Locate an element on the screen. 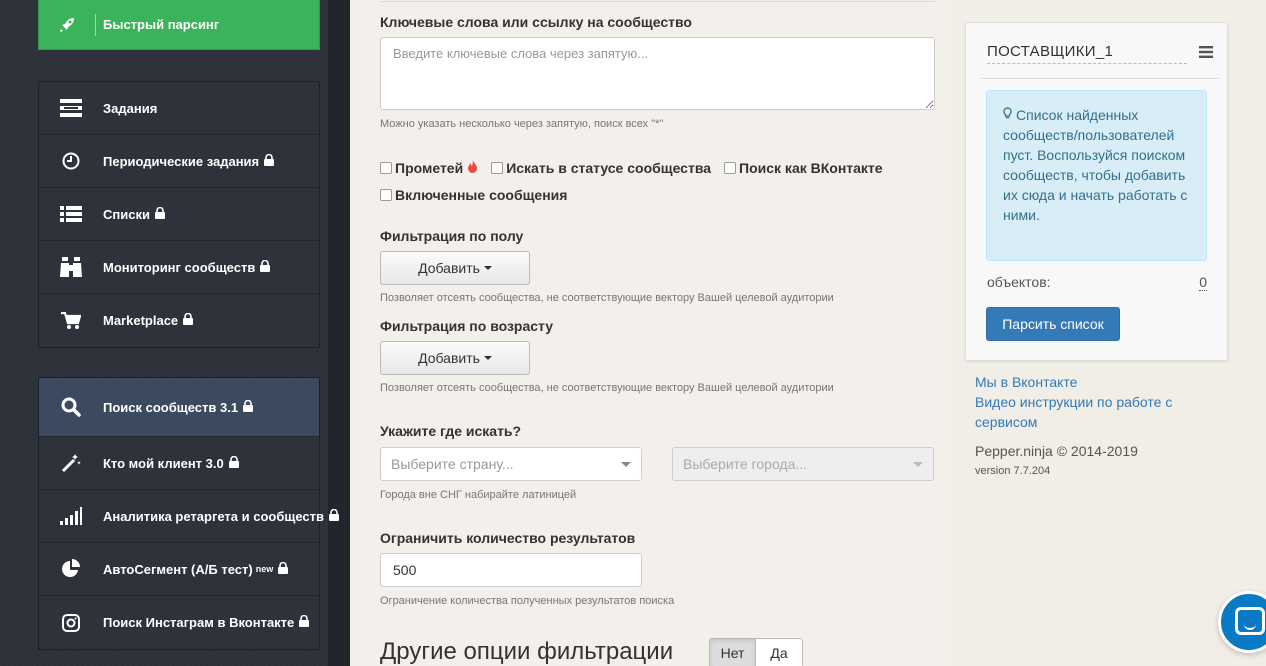 This screenshot has height=666, width=1266. hamburger-menu-icon is located at coordinates (1206, 54).